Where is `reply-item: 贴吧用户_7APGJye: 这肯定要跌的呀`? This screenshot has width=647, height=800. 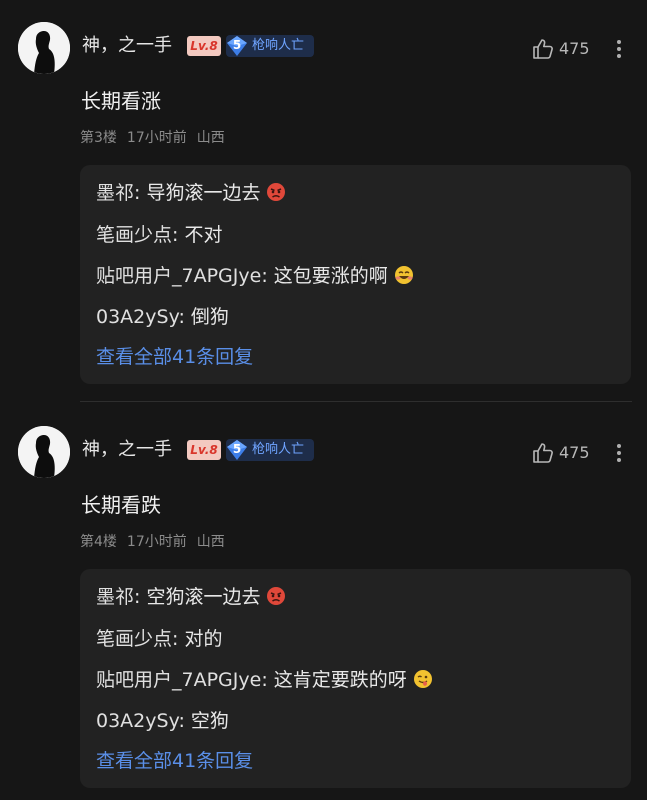 reply-item: 贴吧用户_7APGJye: 这肯定要跌的呀 is located at coordinates (264, 680).